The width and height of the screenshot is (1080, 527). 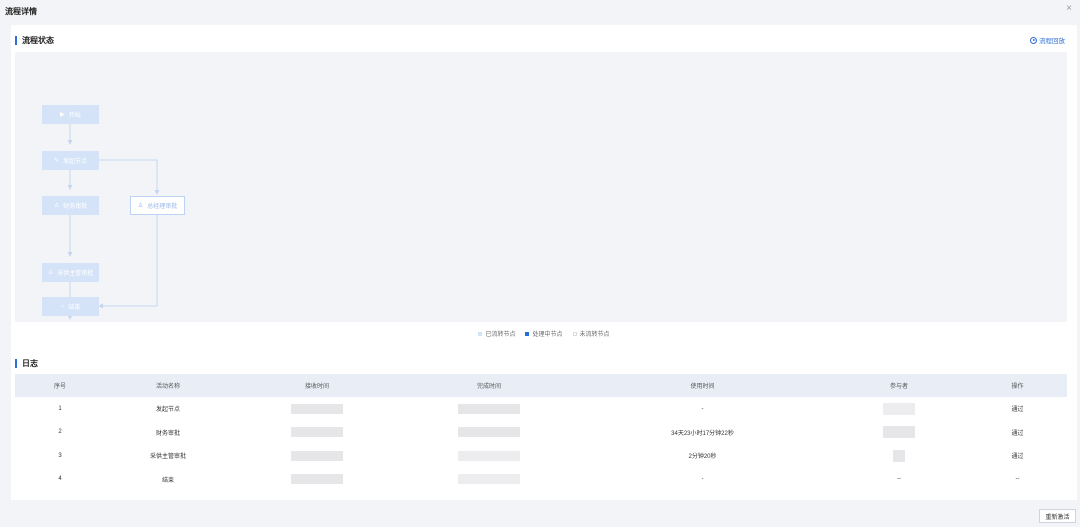 I want to click on legend-done-swatch, so click(x=480, y=333).